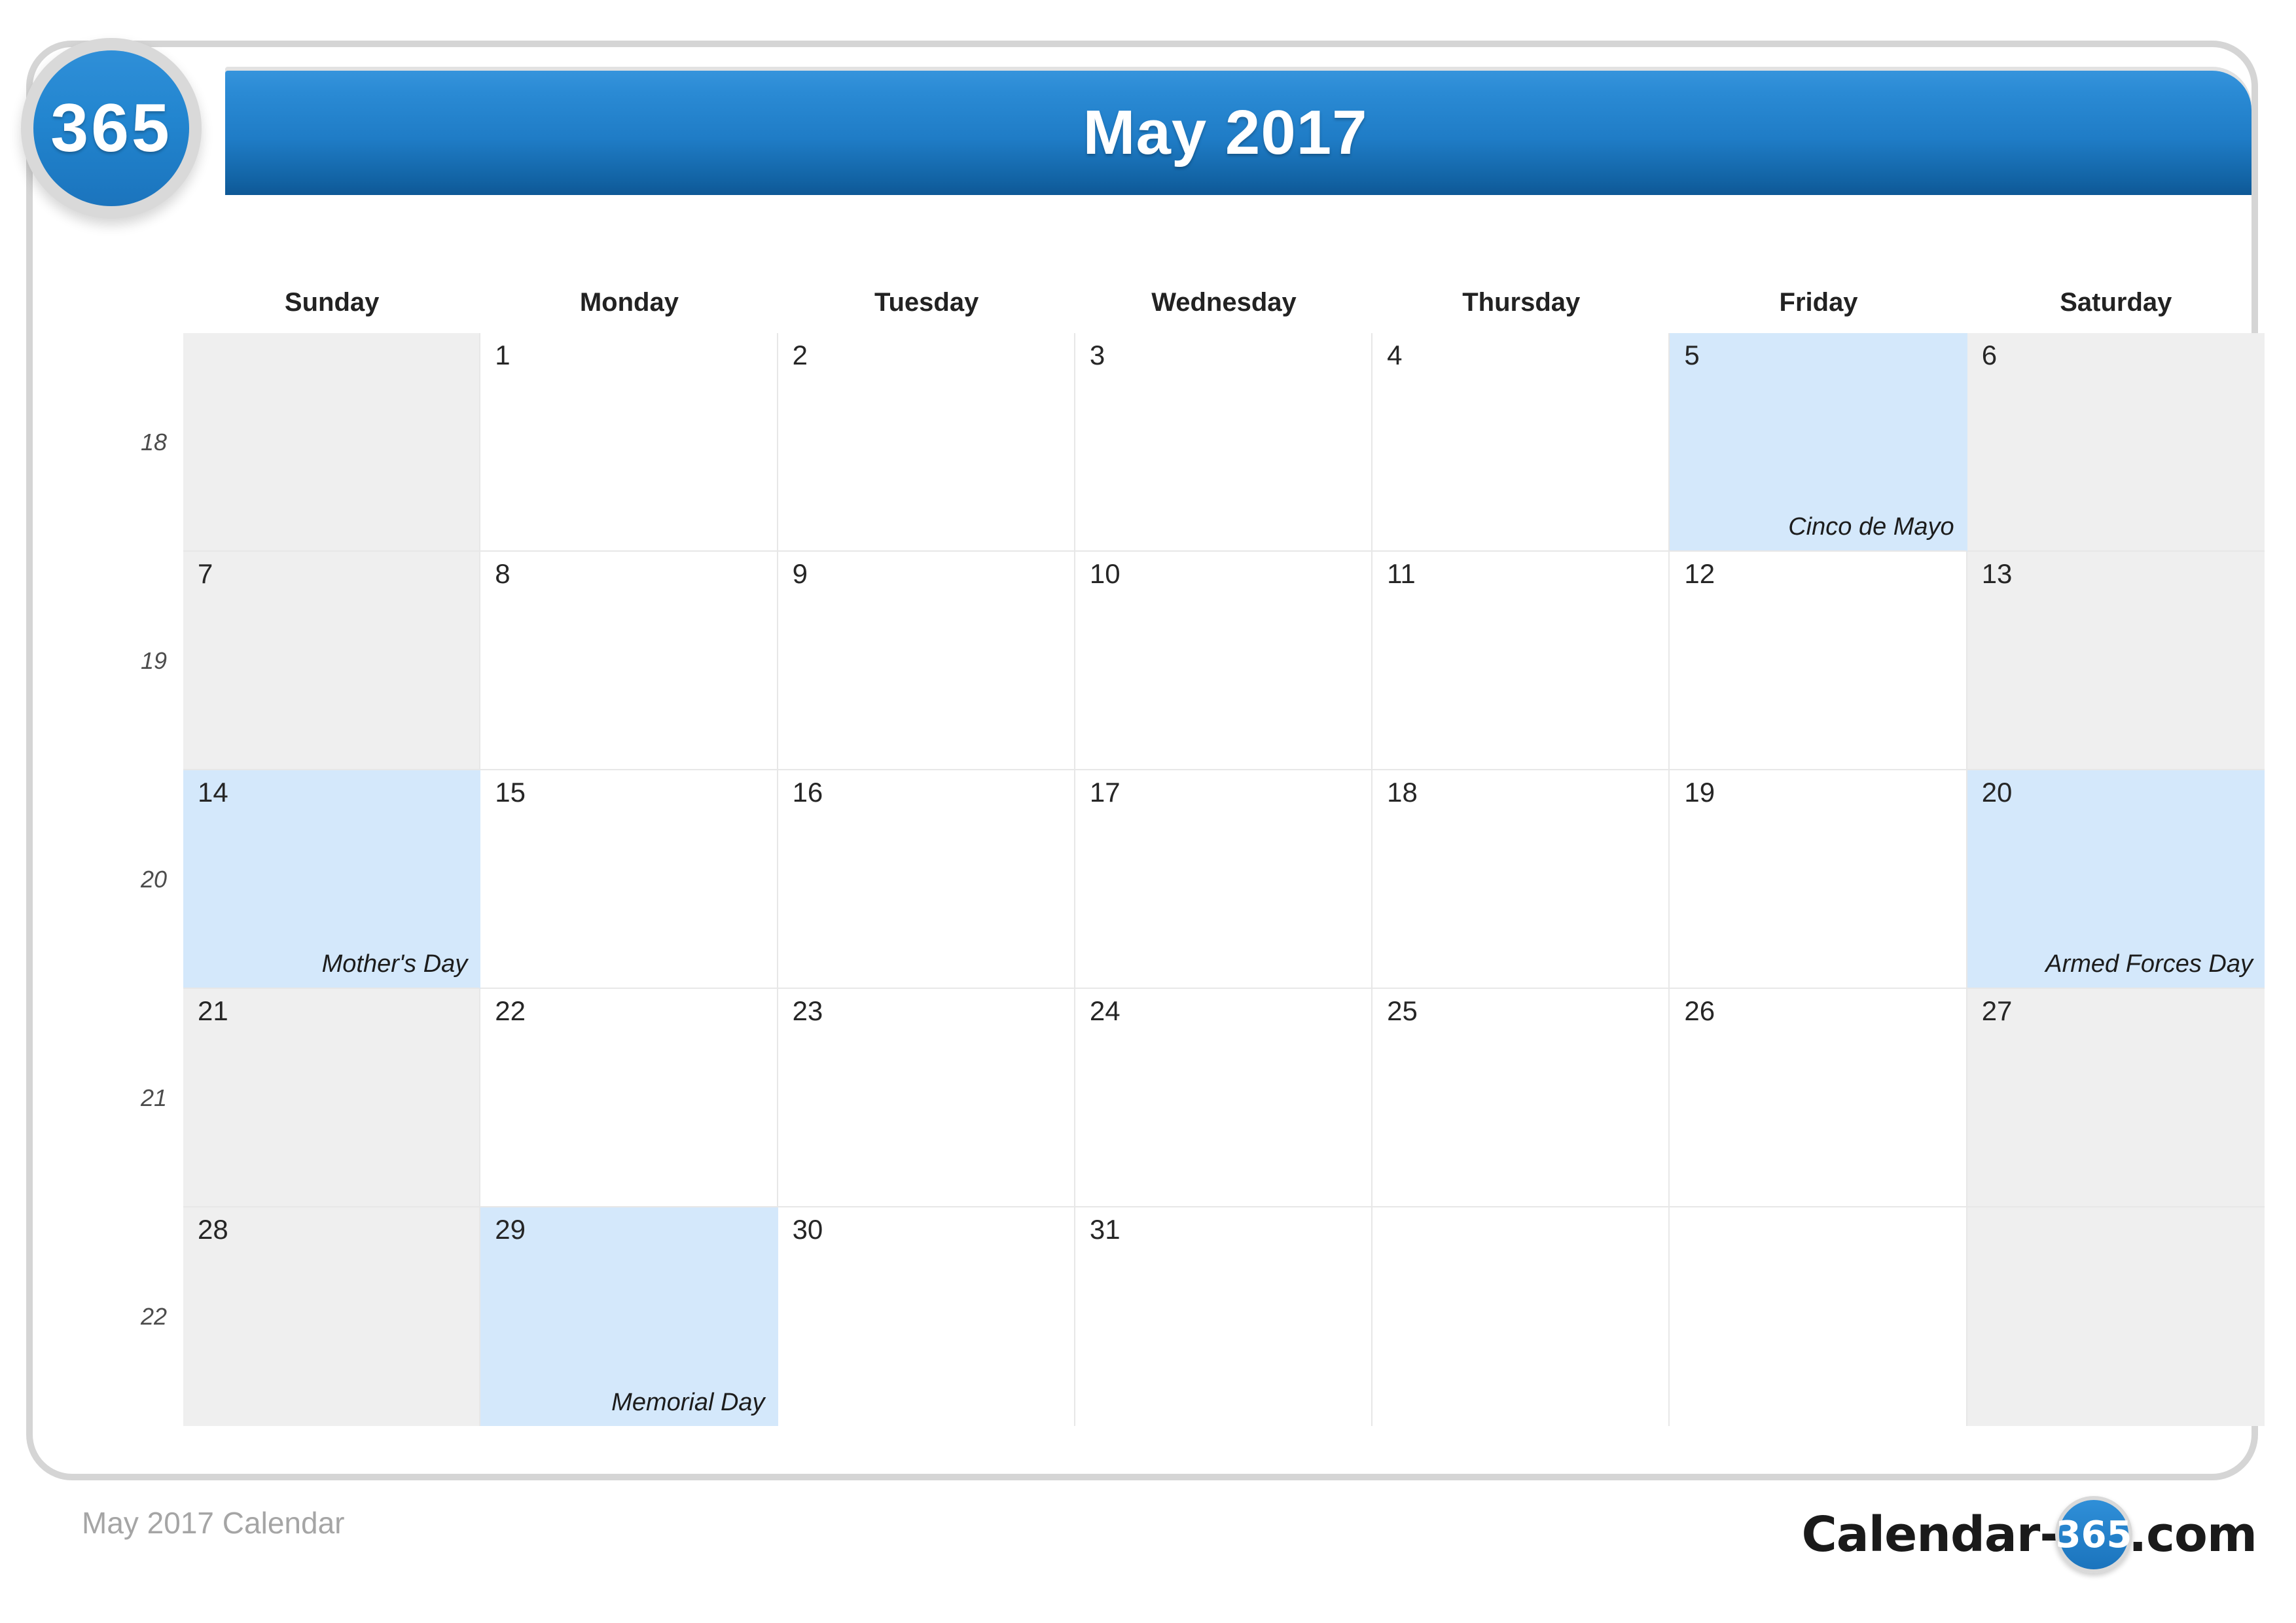 The height and width of the screenshot is (1623, 2296). I want to click on month-header-bar: May 2017, so click(1238, 133).